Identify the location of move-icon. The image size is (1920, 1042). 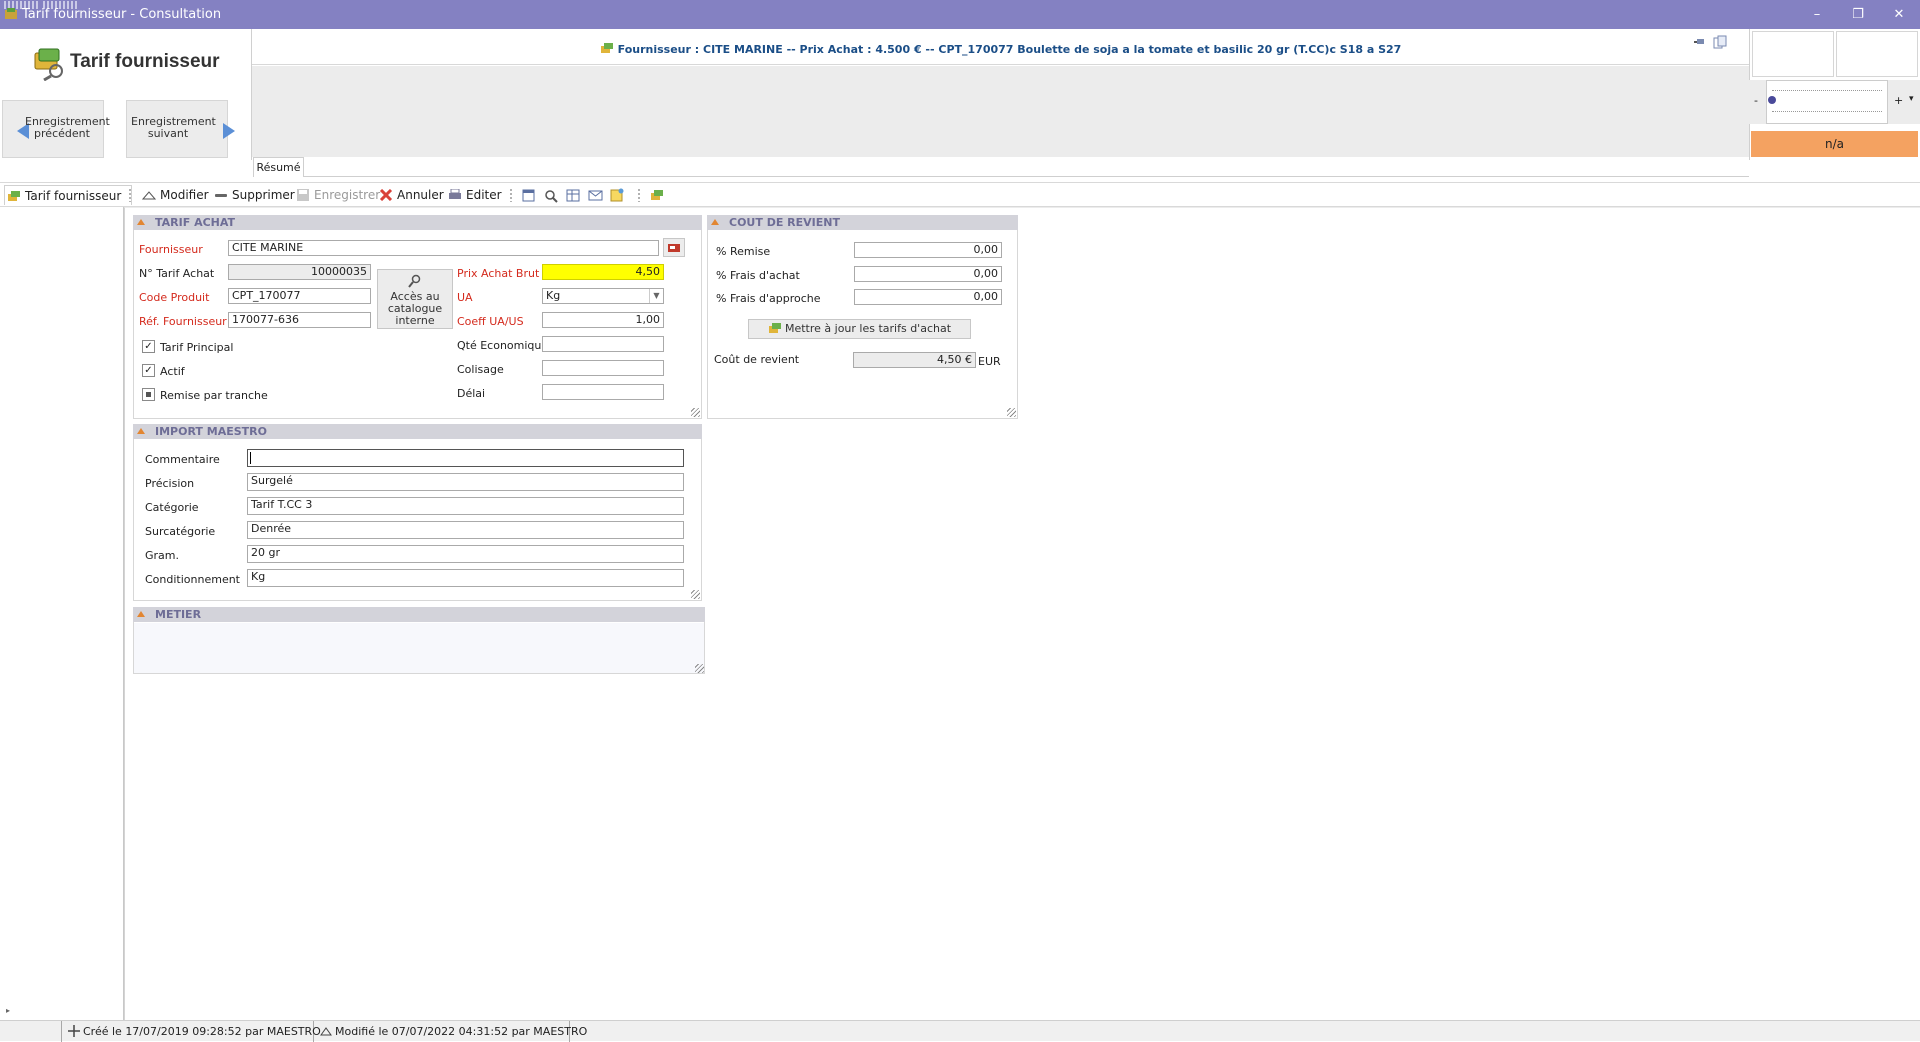
(74, 1031).